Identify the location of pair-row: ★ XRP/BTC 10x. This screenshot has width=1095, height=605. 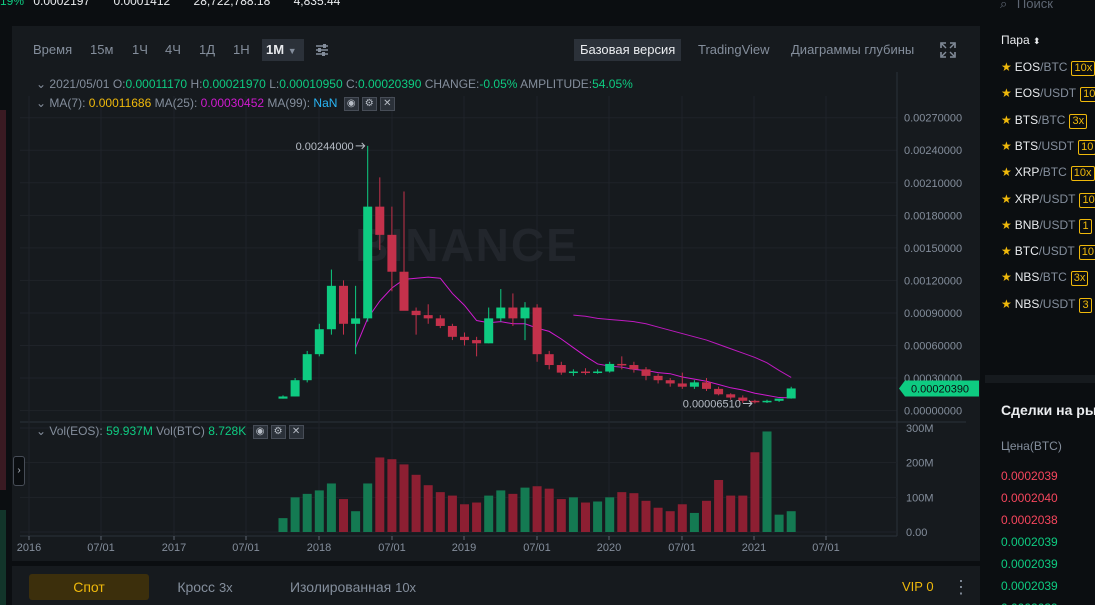
(1048, 175).